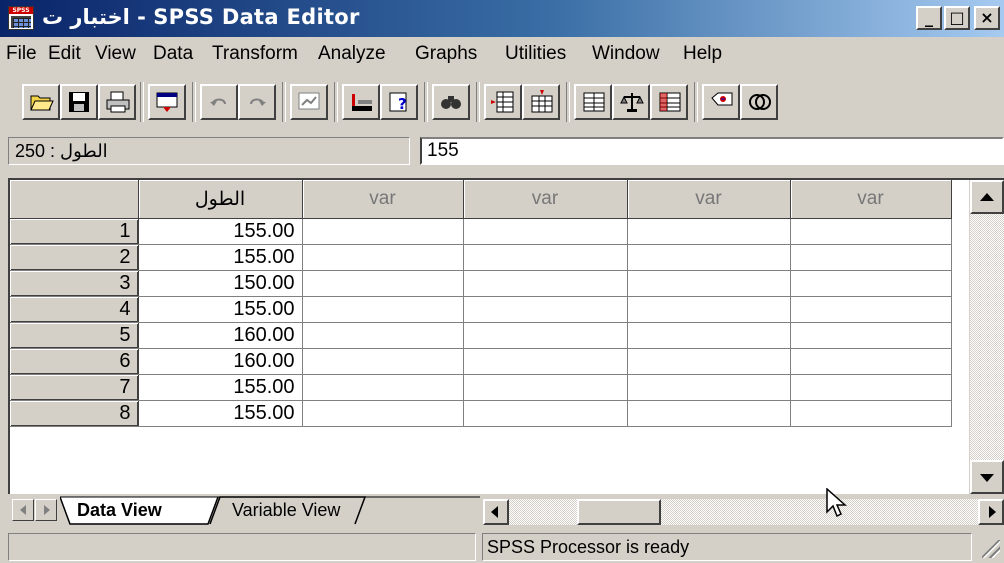  What do you see at coordinates (41, 102) in the screenshot?
I see `open-button` at bounding box center [41, 102].